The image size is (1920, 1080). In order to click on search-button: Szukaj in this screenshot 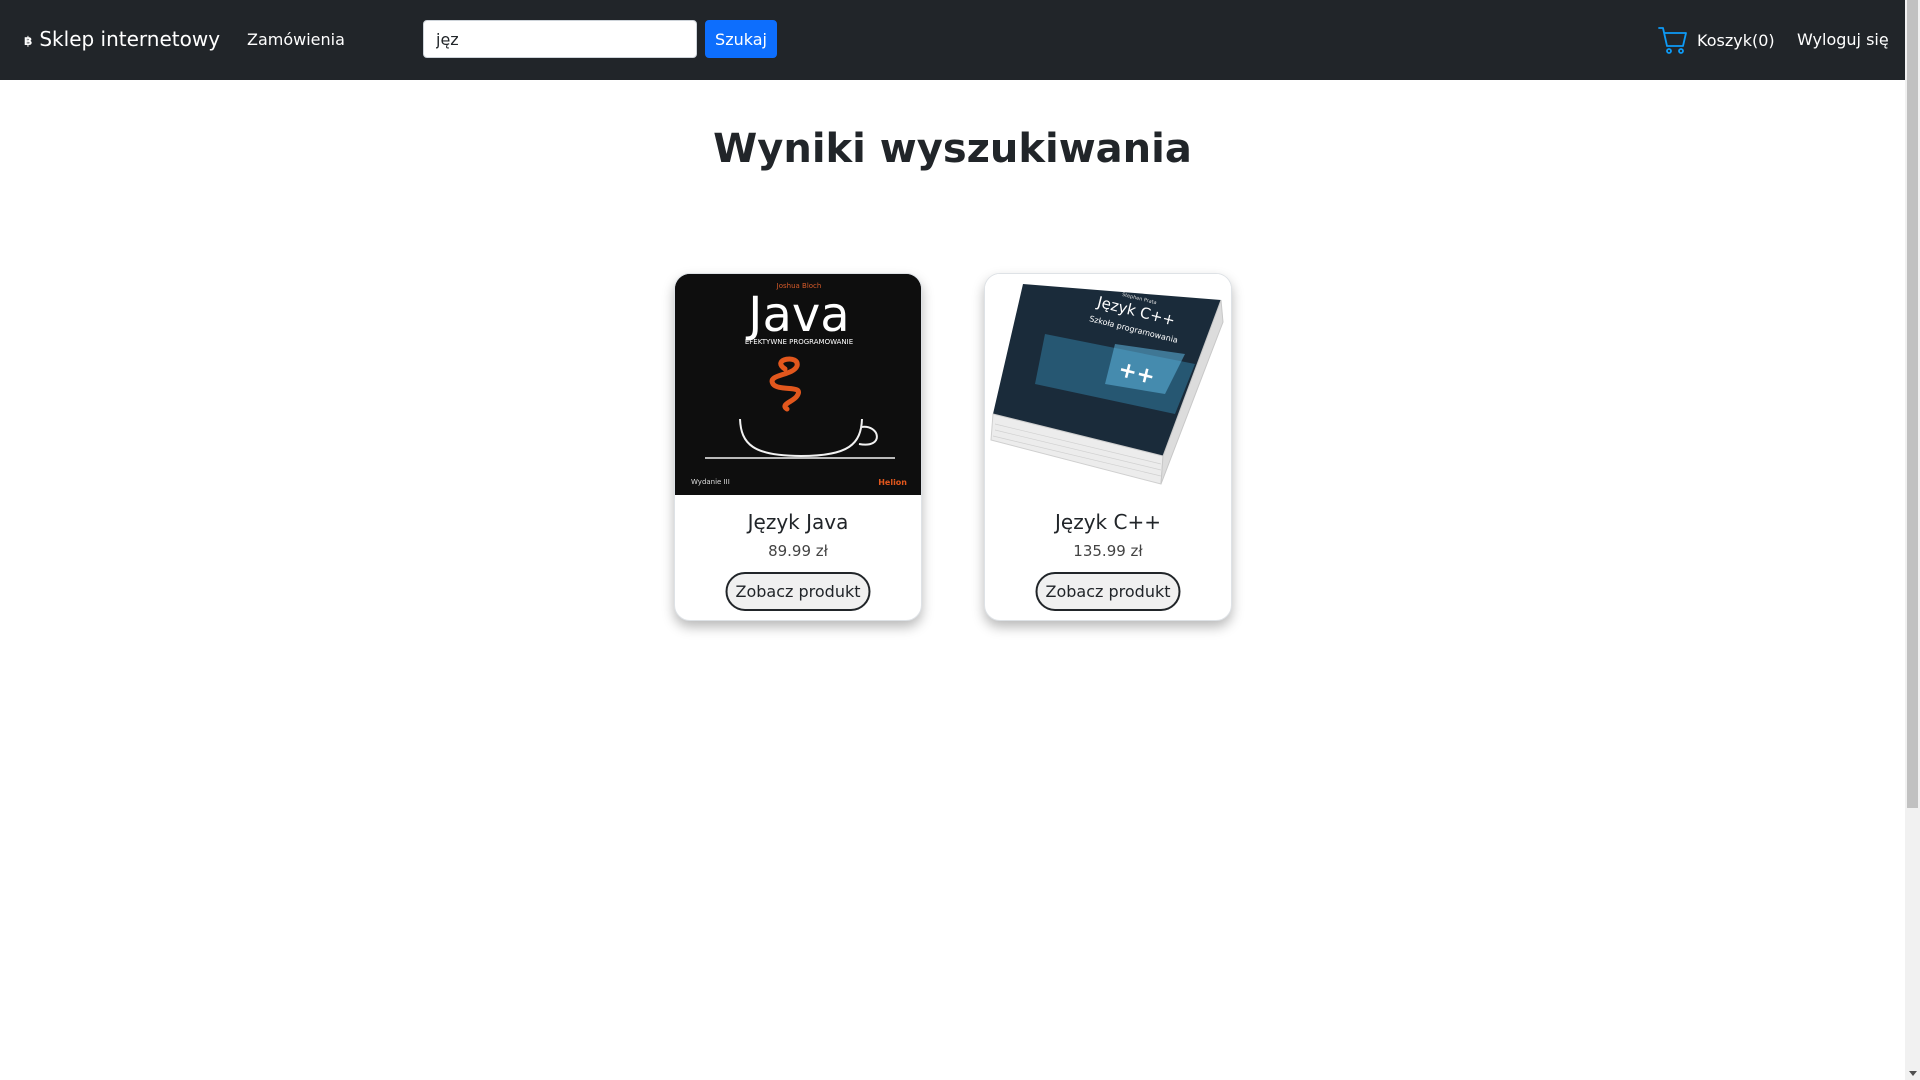, I will do `click(741, 39)`.